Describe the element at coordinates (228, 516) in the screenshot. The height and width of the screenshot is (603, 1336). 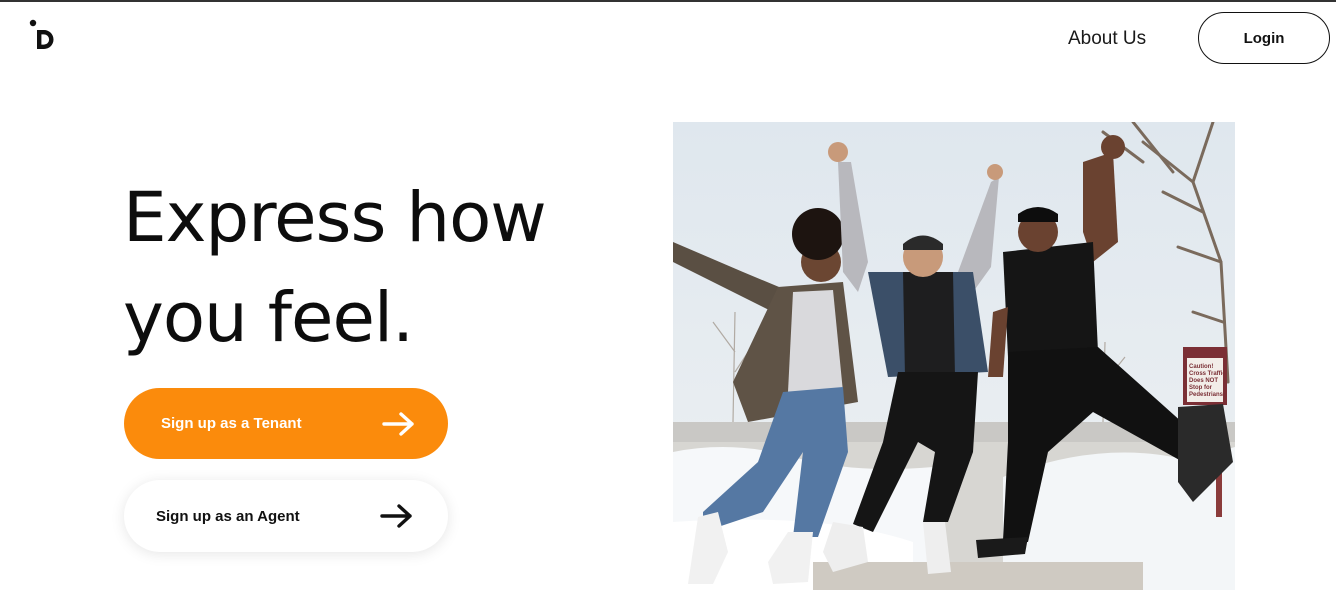
I see `signup-agent-label: Sign up as an Agent` at that location.